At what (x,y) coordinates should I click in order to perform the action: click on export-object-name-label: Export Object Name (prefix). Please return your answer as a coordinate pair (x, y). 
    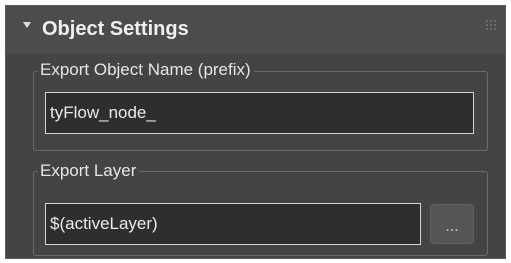
    Looking at the image, I should click on (146, 70).